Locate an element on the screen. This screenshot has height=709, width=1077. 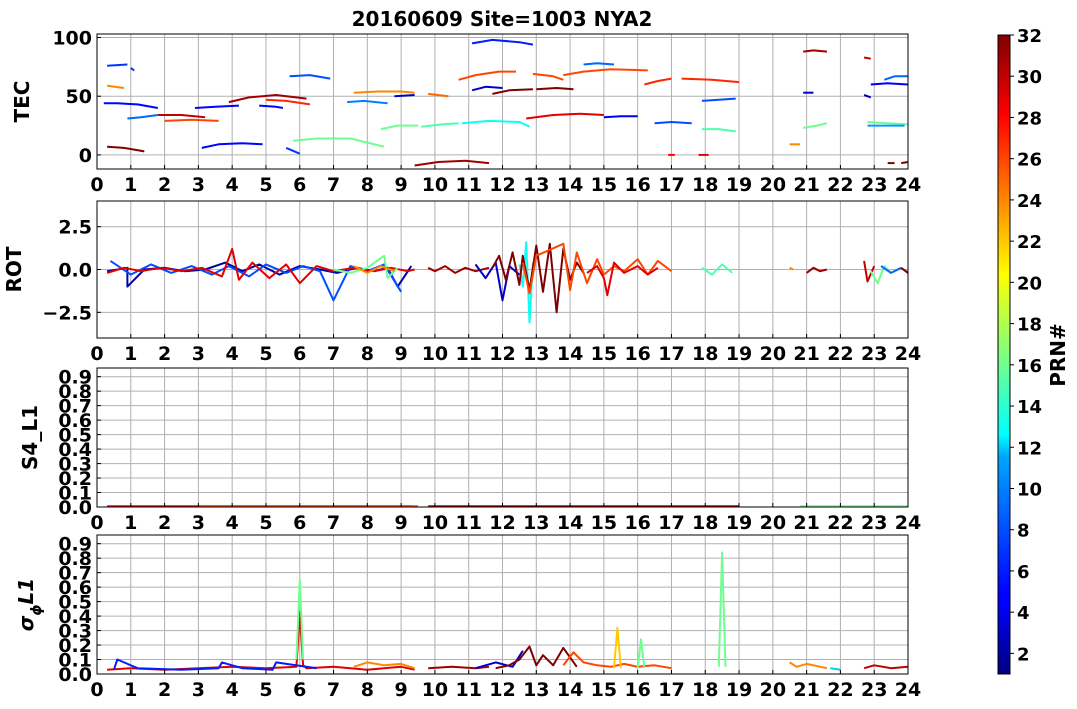
colorbar-tick-label: 20 is located at coordinates (1029, 283).